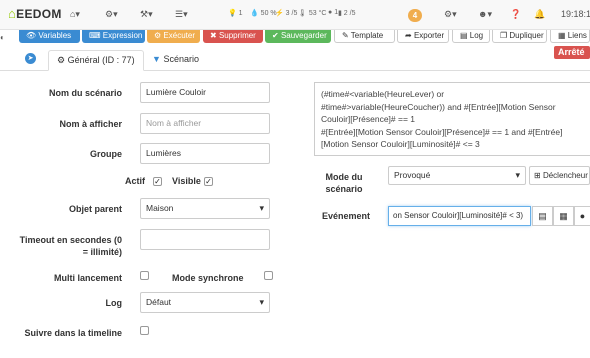 The width and height of the screenshot is (590, 358). I want to click on help-icon: ❓, so click(515, 14).